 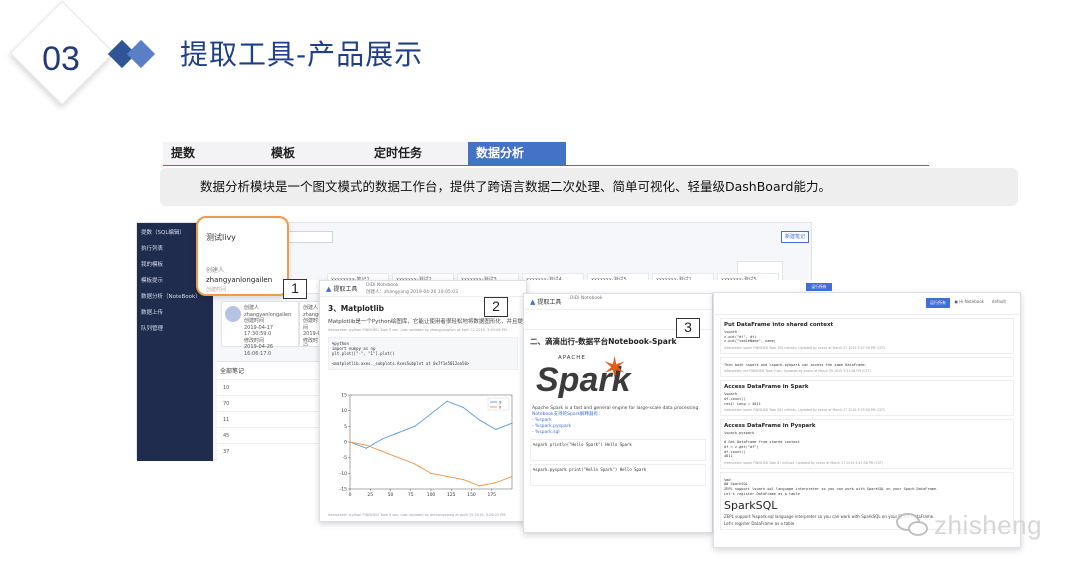 I want to click on x-tick-label: 100, so click(x=431, y=495).